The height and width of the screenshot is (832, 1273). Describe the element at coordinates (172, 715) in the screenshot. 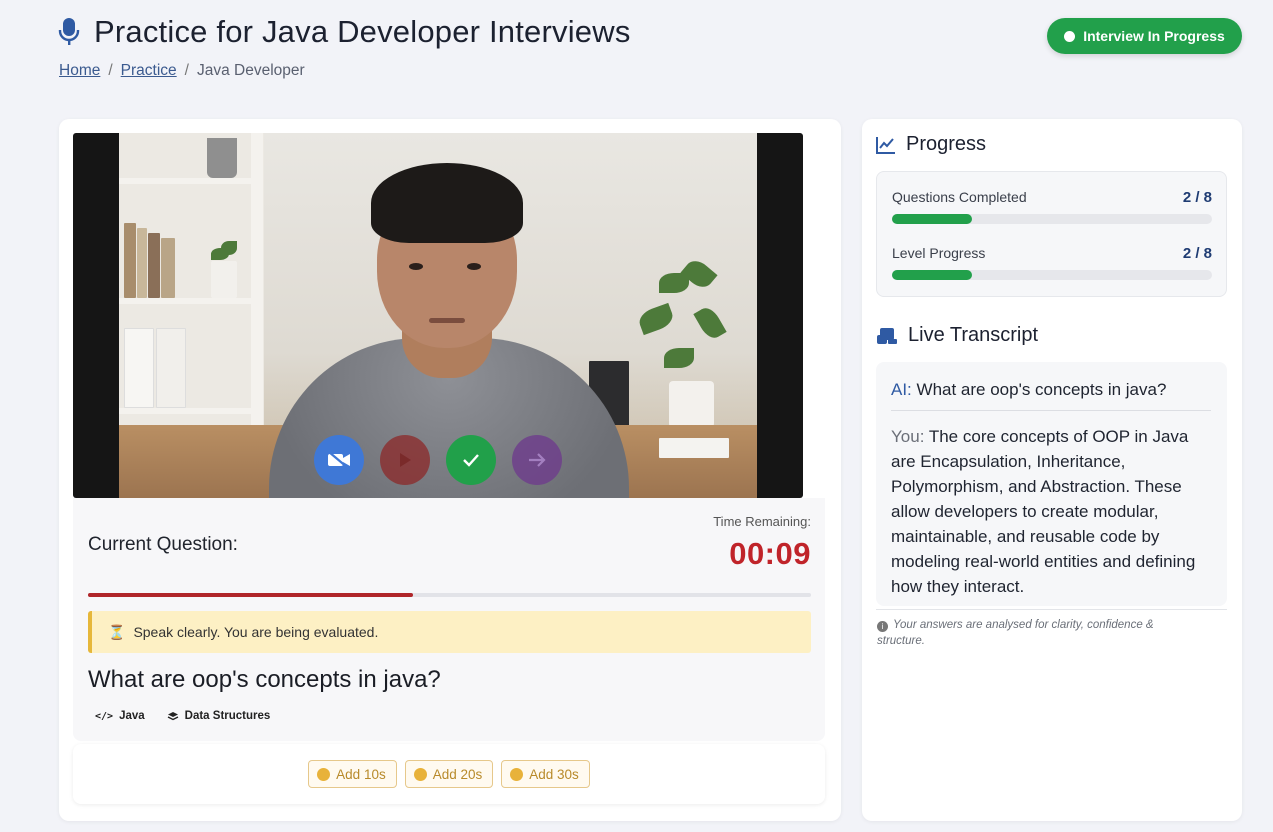

I see `layers-icon` at that location.